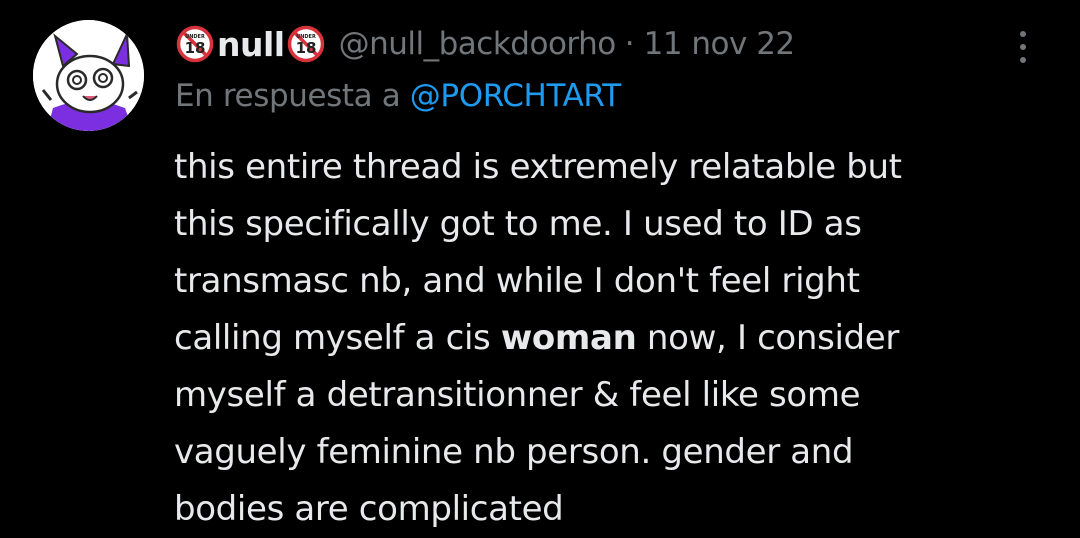 This screenshot has height=538, width=1080. I want to click on display-name: null, so click(251, 44).